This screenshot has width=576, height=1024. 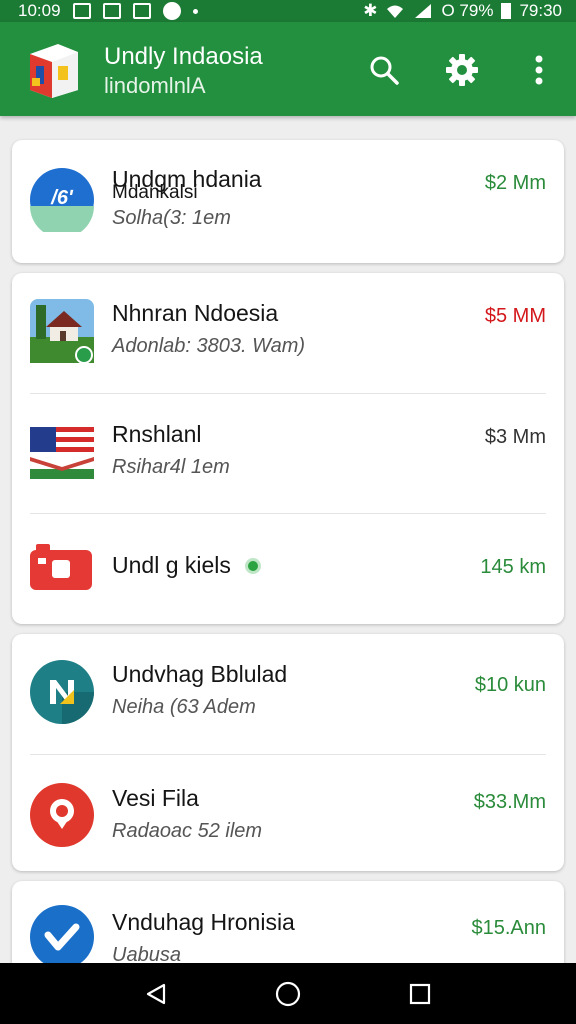 What do you see at coordinates (288, 568) in the screenshot?
I see `list-item: Undl g kiels 145 km` at bounding box center [288, 568].